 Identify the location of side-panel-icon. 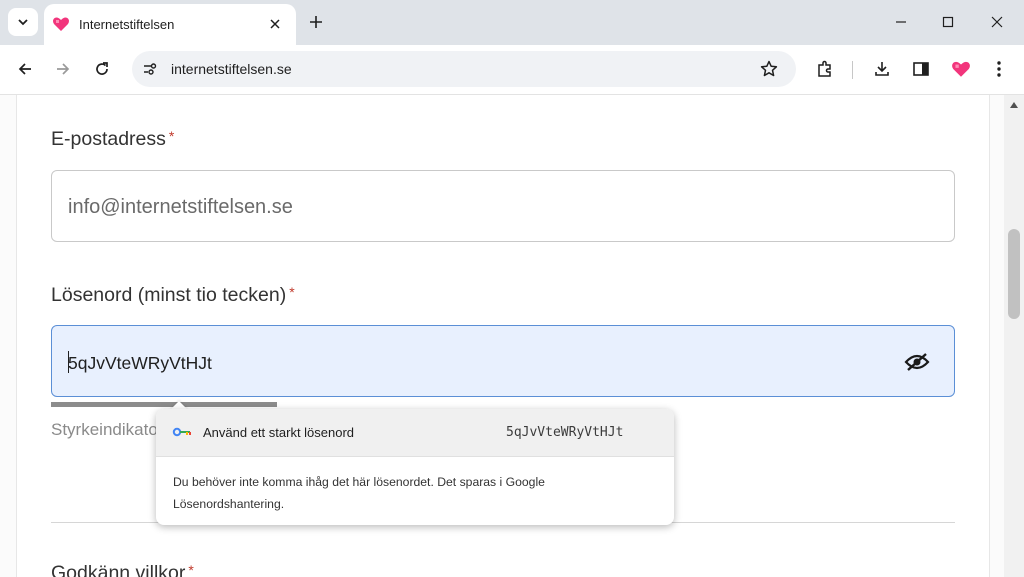
(921, 69).